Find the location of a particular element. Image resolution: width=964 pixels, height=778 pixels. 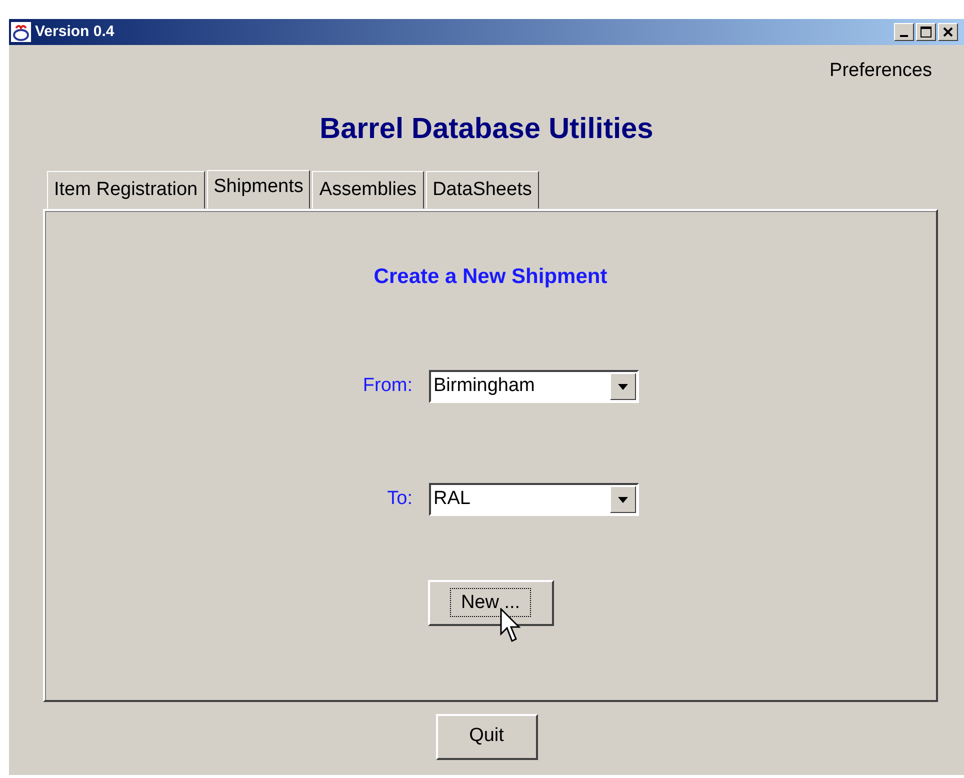

tab: DataSheets is located at coordinates (482, 189).